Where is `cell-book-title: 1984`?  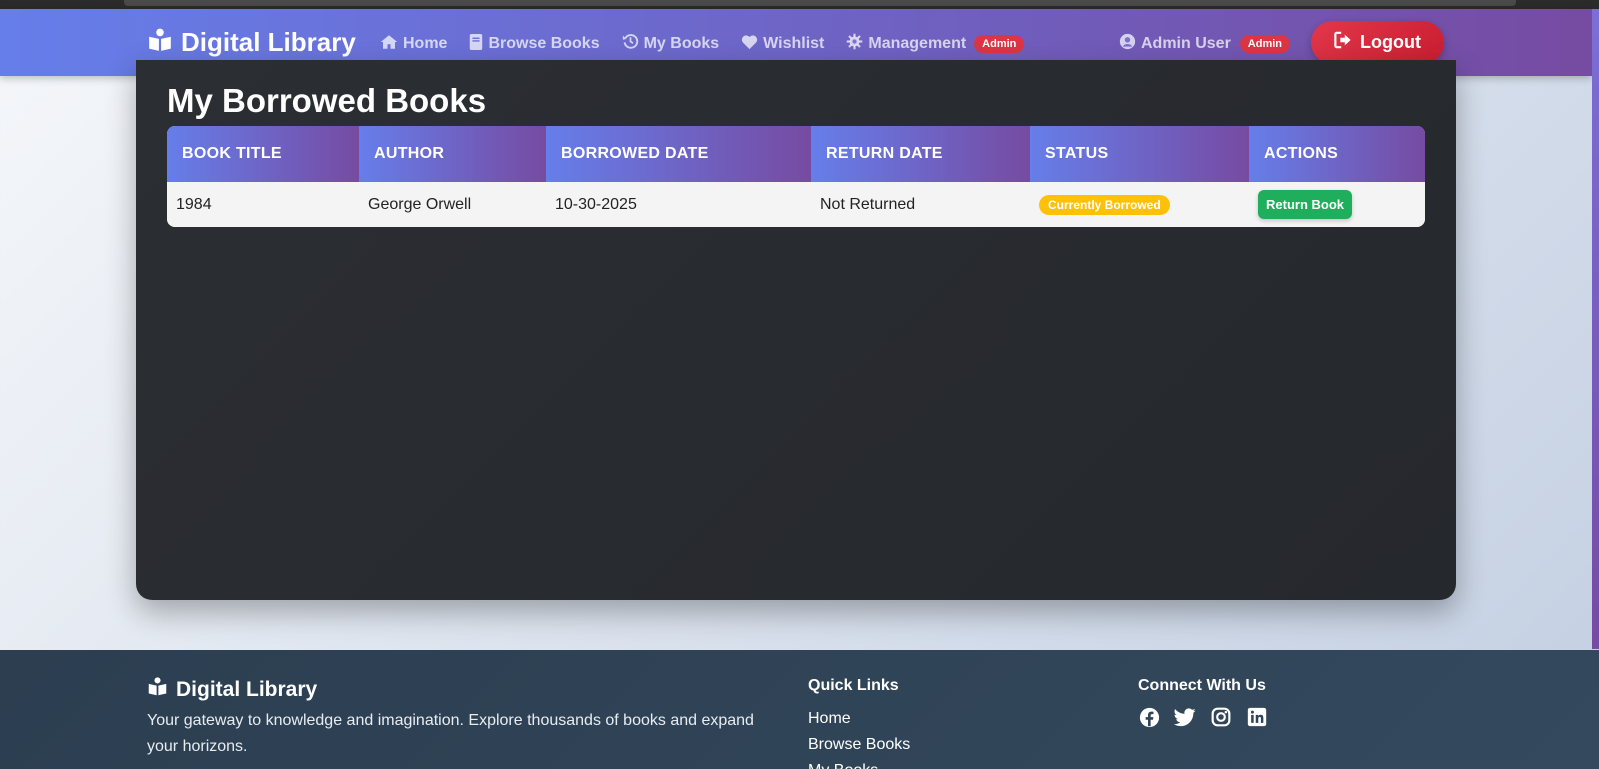
cell-book-title: 1984 is located at coordinates (194, 204).